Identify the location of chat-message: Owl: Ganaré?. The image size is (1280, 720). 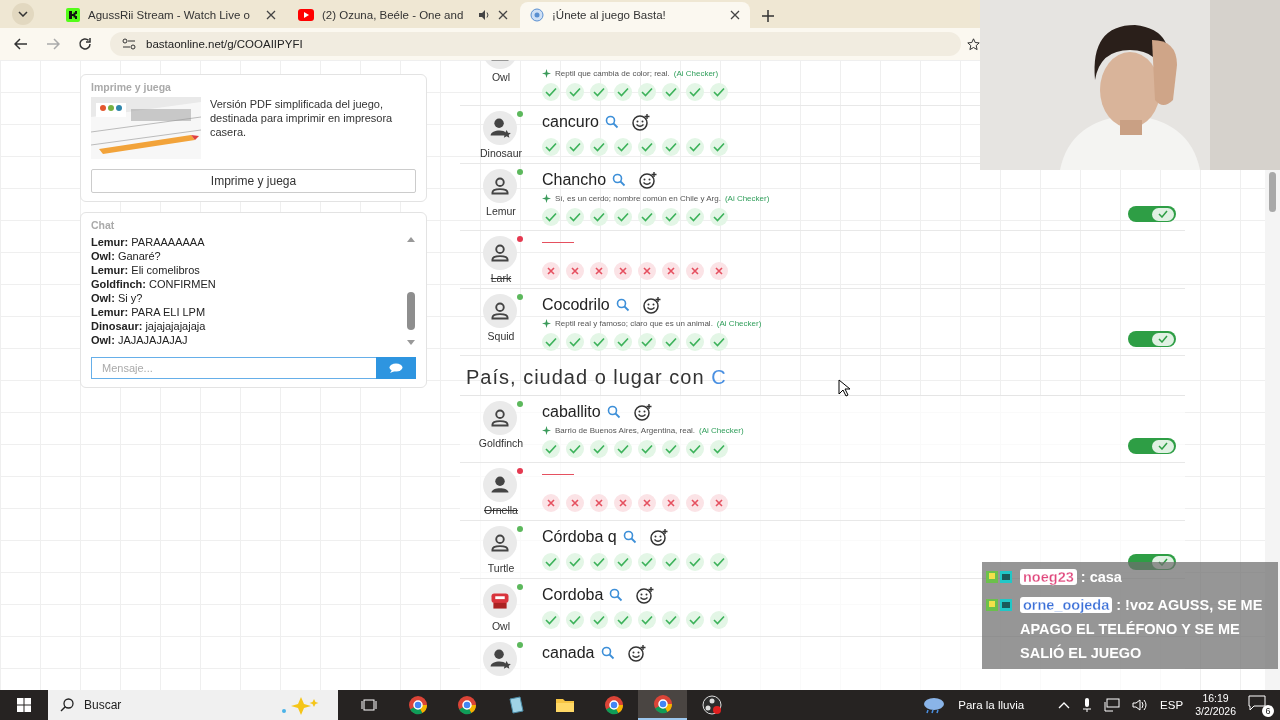
(126, 256).